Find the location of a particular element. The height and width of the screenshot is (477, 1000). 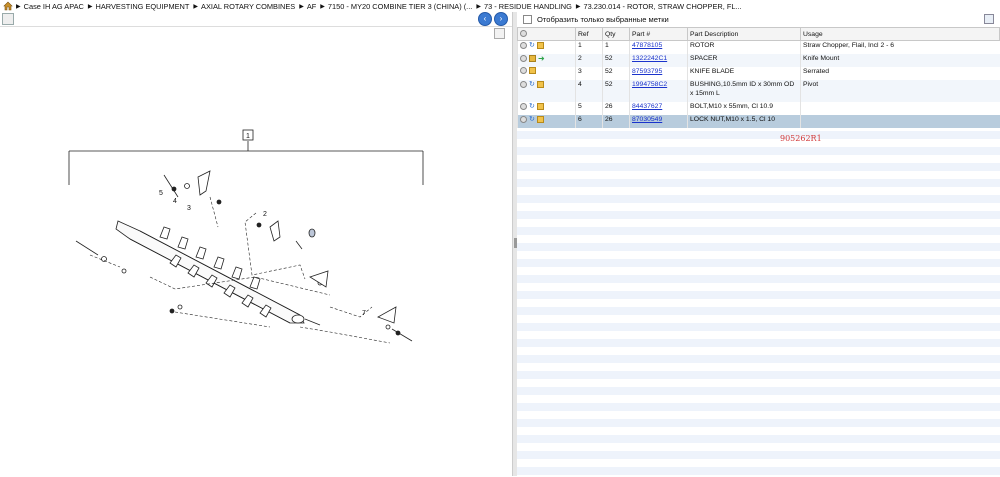

part-number-link: 1322242C1 is located at coordinates (649, 58).